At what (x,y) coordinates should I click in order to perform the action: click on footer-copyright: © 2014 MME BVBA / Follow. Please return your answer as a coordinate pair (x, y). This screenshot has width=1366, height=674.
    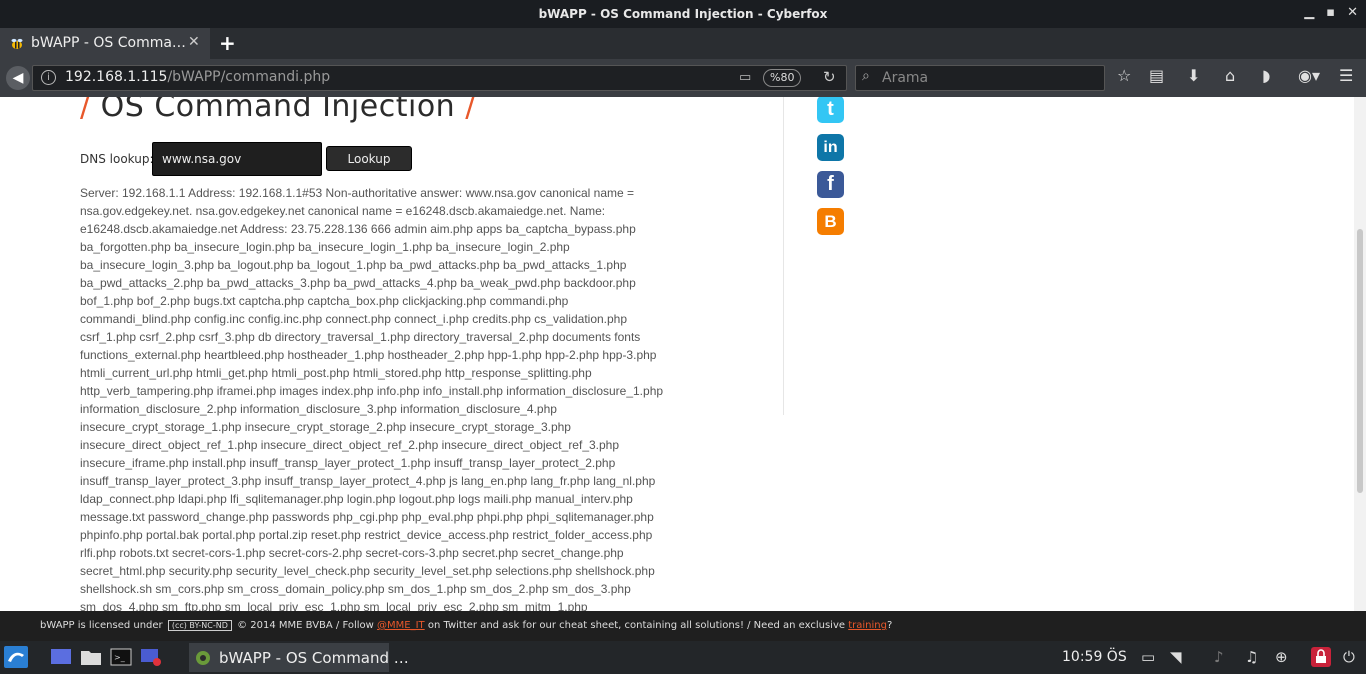
    Looking at the image, I should click on (305, 625).